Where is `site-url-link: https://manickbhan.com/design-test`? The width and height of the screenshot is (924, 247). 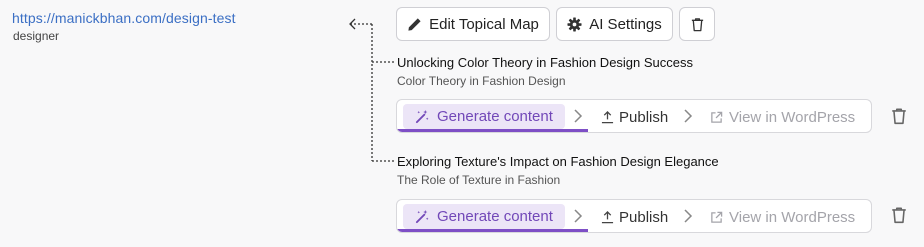
site-url-link: https://manickbhan.com/design-test is located at coordinates (124, 18).